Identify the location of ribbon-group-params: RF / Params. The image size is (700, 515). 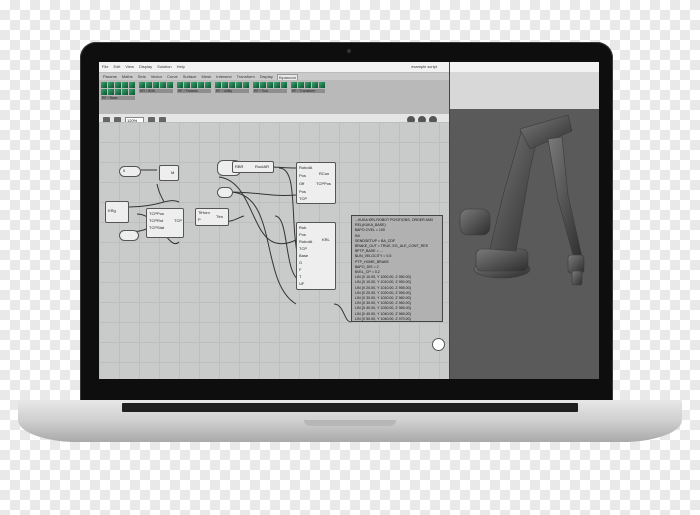
(194, 97).